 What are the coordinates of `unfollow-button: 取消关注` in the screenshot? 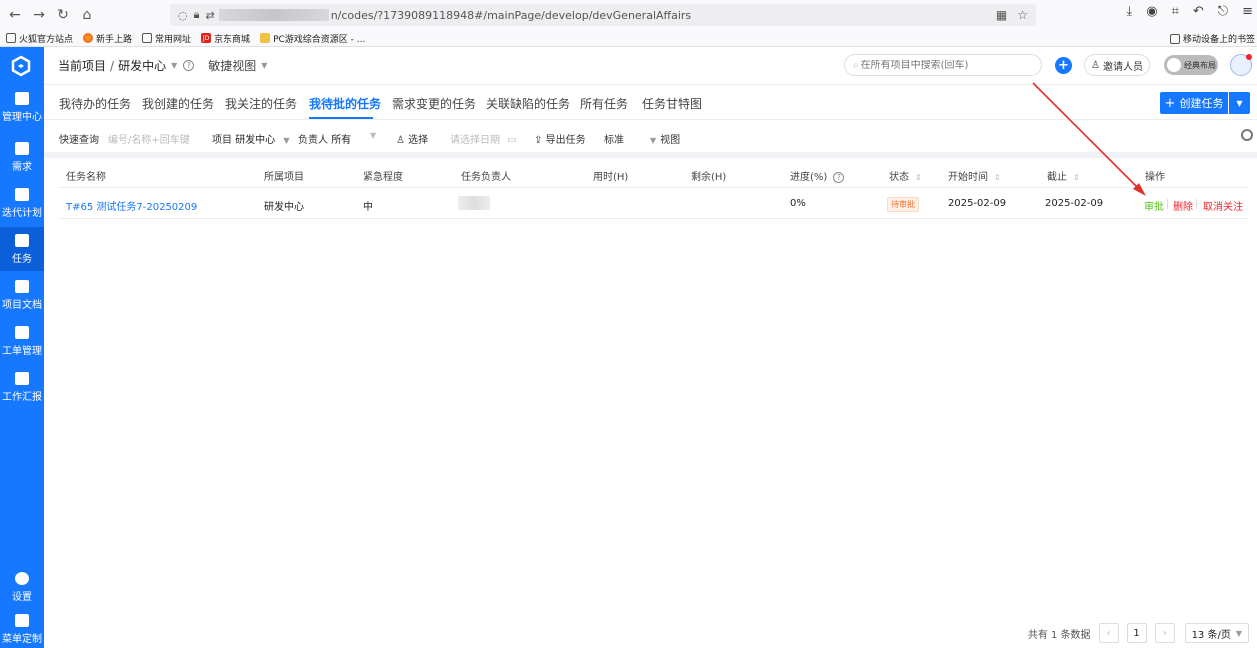 It's located at (1223, 205).